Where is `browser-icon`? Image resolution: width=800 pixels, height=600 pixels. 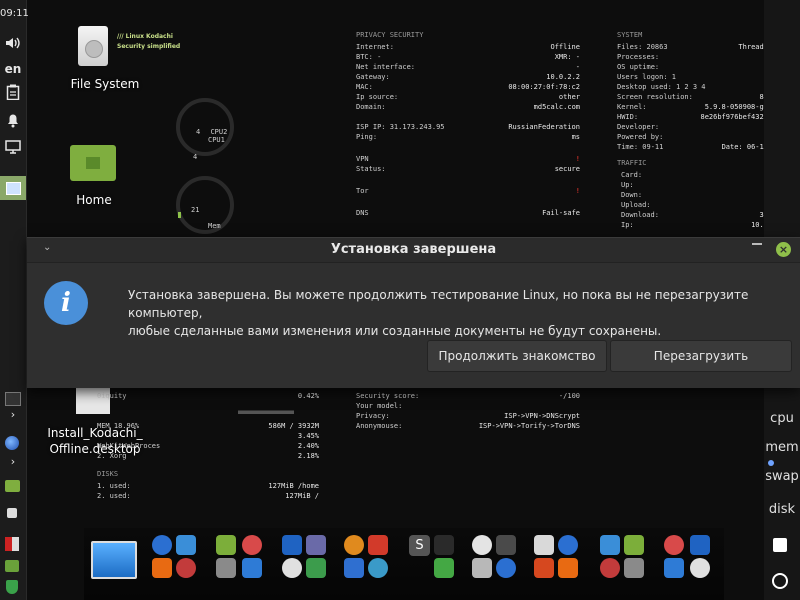 browser-icon is located at coordinates (12, 443).